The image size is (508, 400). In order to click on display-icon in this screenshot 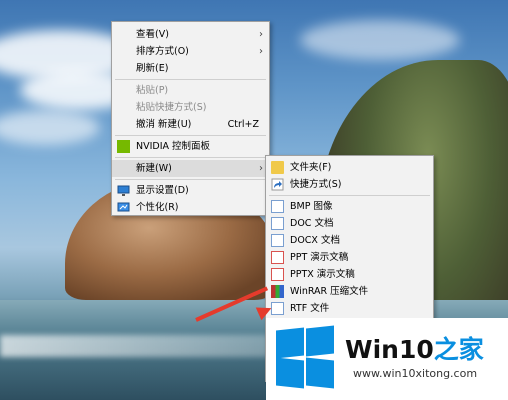, I will do `click(123, 190)`.